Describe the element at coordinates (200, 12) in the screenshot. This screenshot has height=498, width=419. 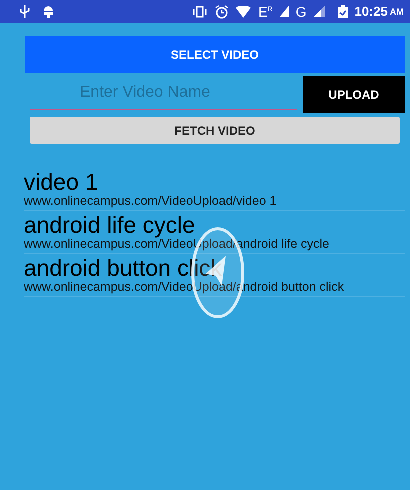
I see `vibrate-icon` at that location.